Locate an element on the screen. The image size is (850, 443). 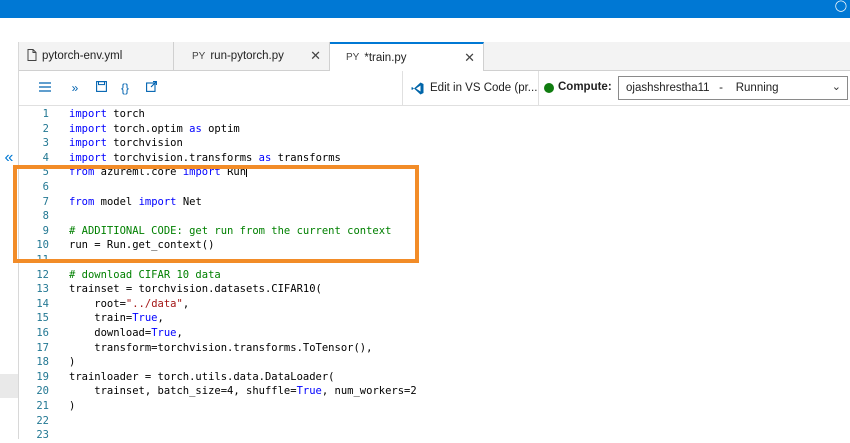
code-line: 15 train=True, is located at coordinates (91, 318).